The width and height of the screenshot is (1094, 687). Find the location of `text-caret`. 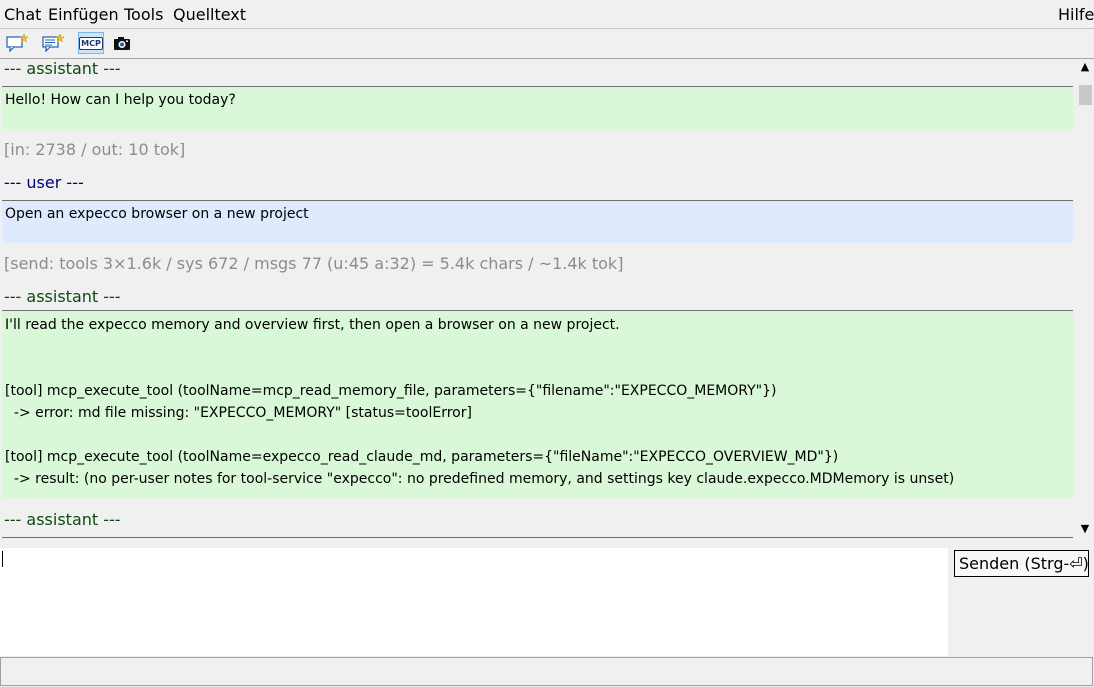

text-caret is located at coordinates (2, 559).